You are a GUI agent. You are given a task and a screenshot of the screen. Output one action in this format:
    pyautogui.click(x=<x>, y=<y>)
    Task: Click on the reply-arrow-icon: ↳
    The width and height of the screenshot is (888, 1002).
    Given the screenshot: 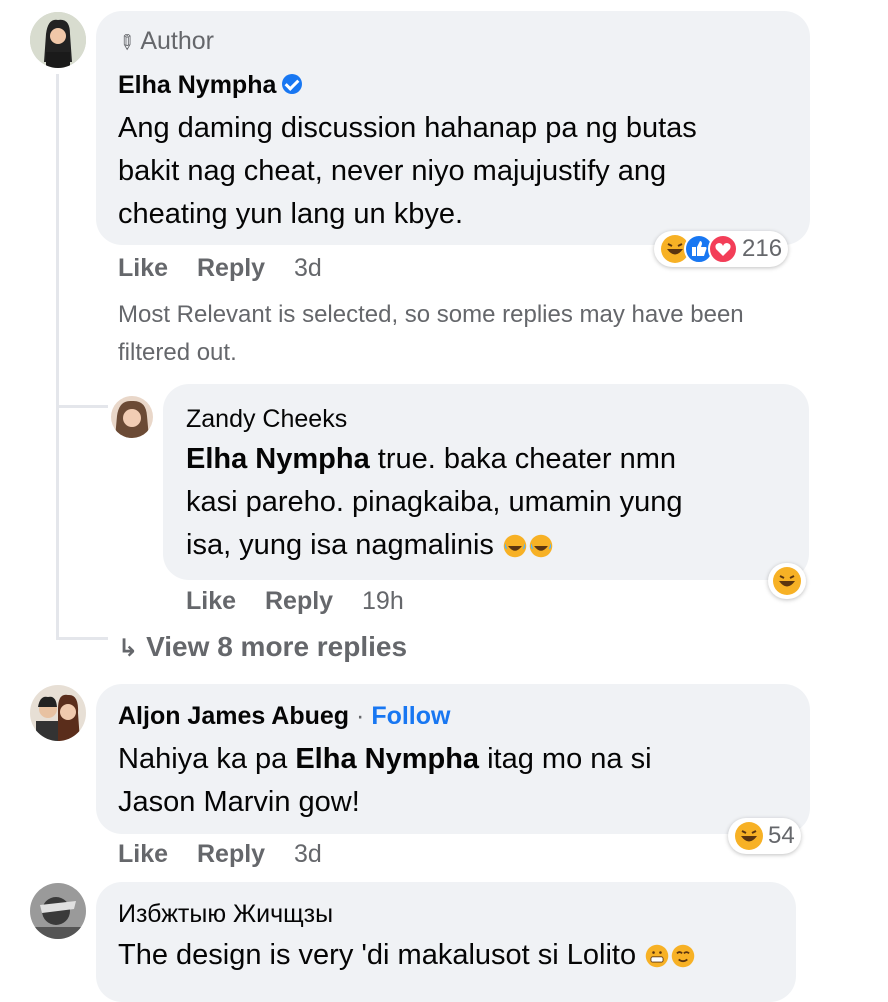 What is the action you would take?
    pyautogui.click(x=128, y=648)
    